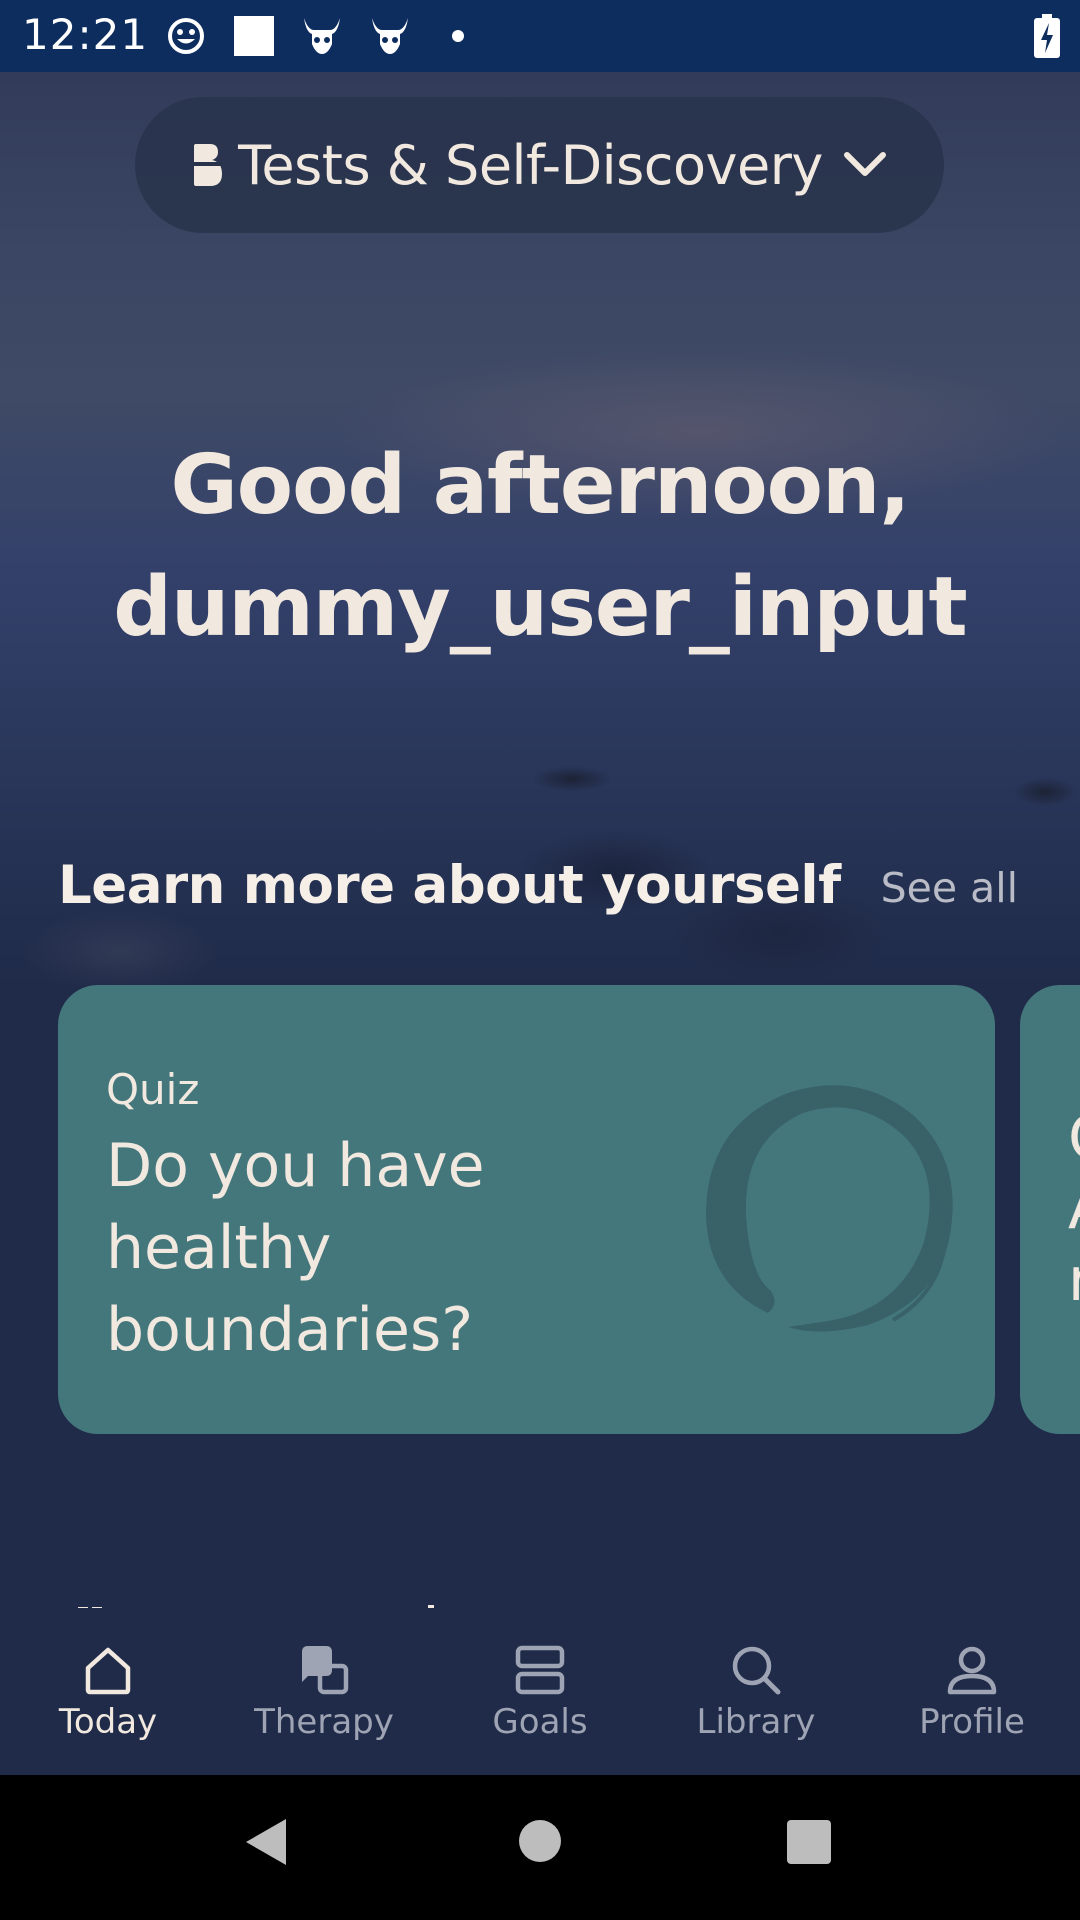 This screenshot has height=1920, width=1080. What do you see at coordinates (108, 1722) in the screenshot?
I see `nav-label-today: Today` at bounding box center [108, 1722].